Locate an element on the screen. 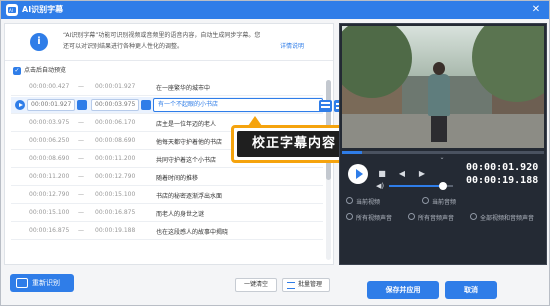  play-icon is located at coordinates (358, 174).